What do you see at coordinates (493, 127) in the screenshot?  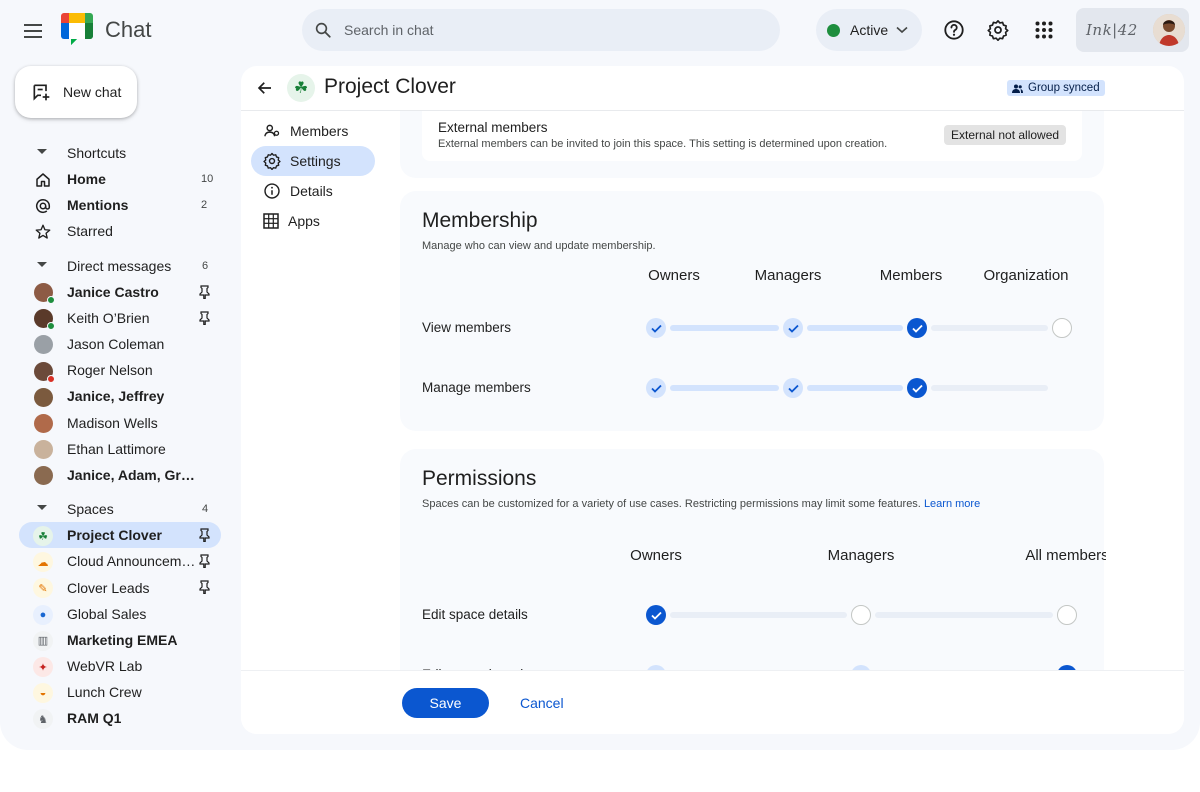 I see `external-members-title: External members` at bounding box center [493, 127].